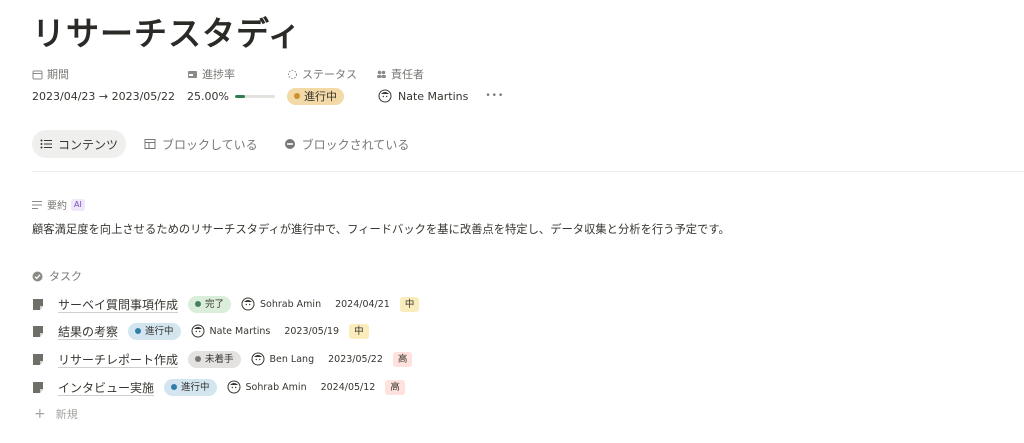 The height and width of the screenshot is (443, 1024). What do you see at coordinates (65, 276) in the screenshot?
I see `tasks-label: タスク` at bounding box center [65, 276].